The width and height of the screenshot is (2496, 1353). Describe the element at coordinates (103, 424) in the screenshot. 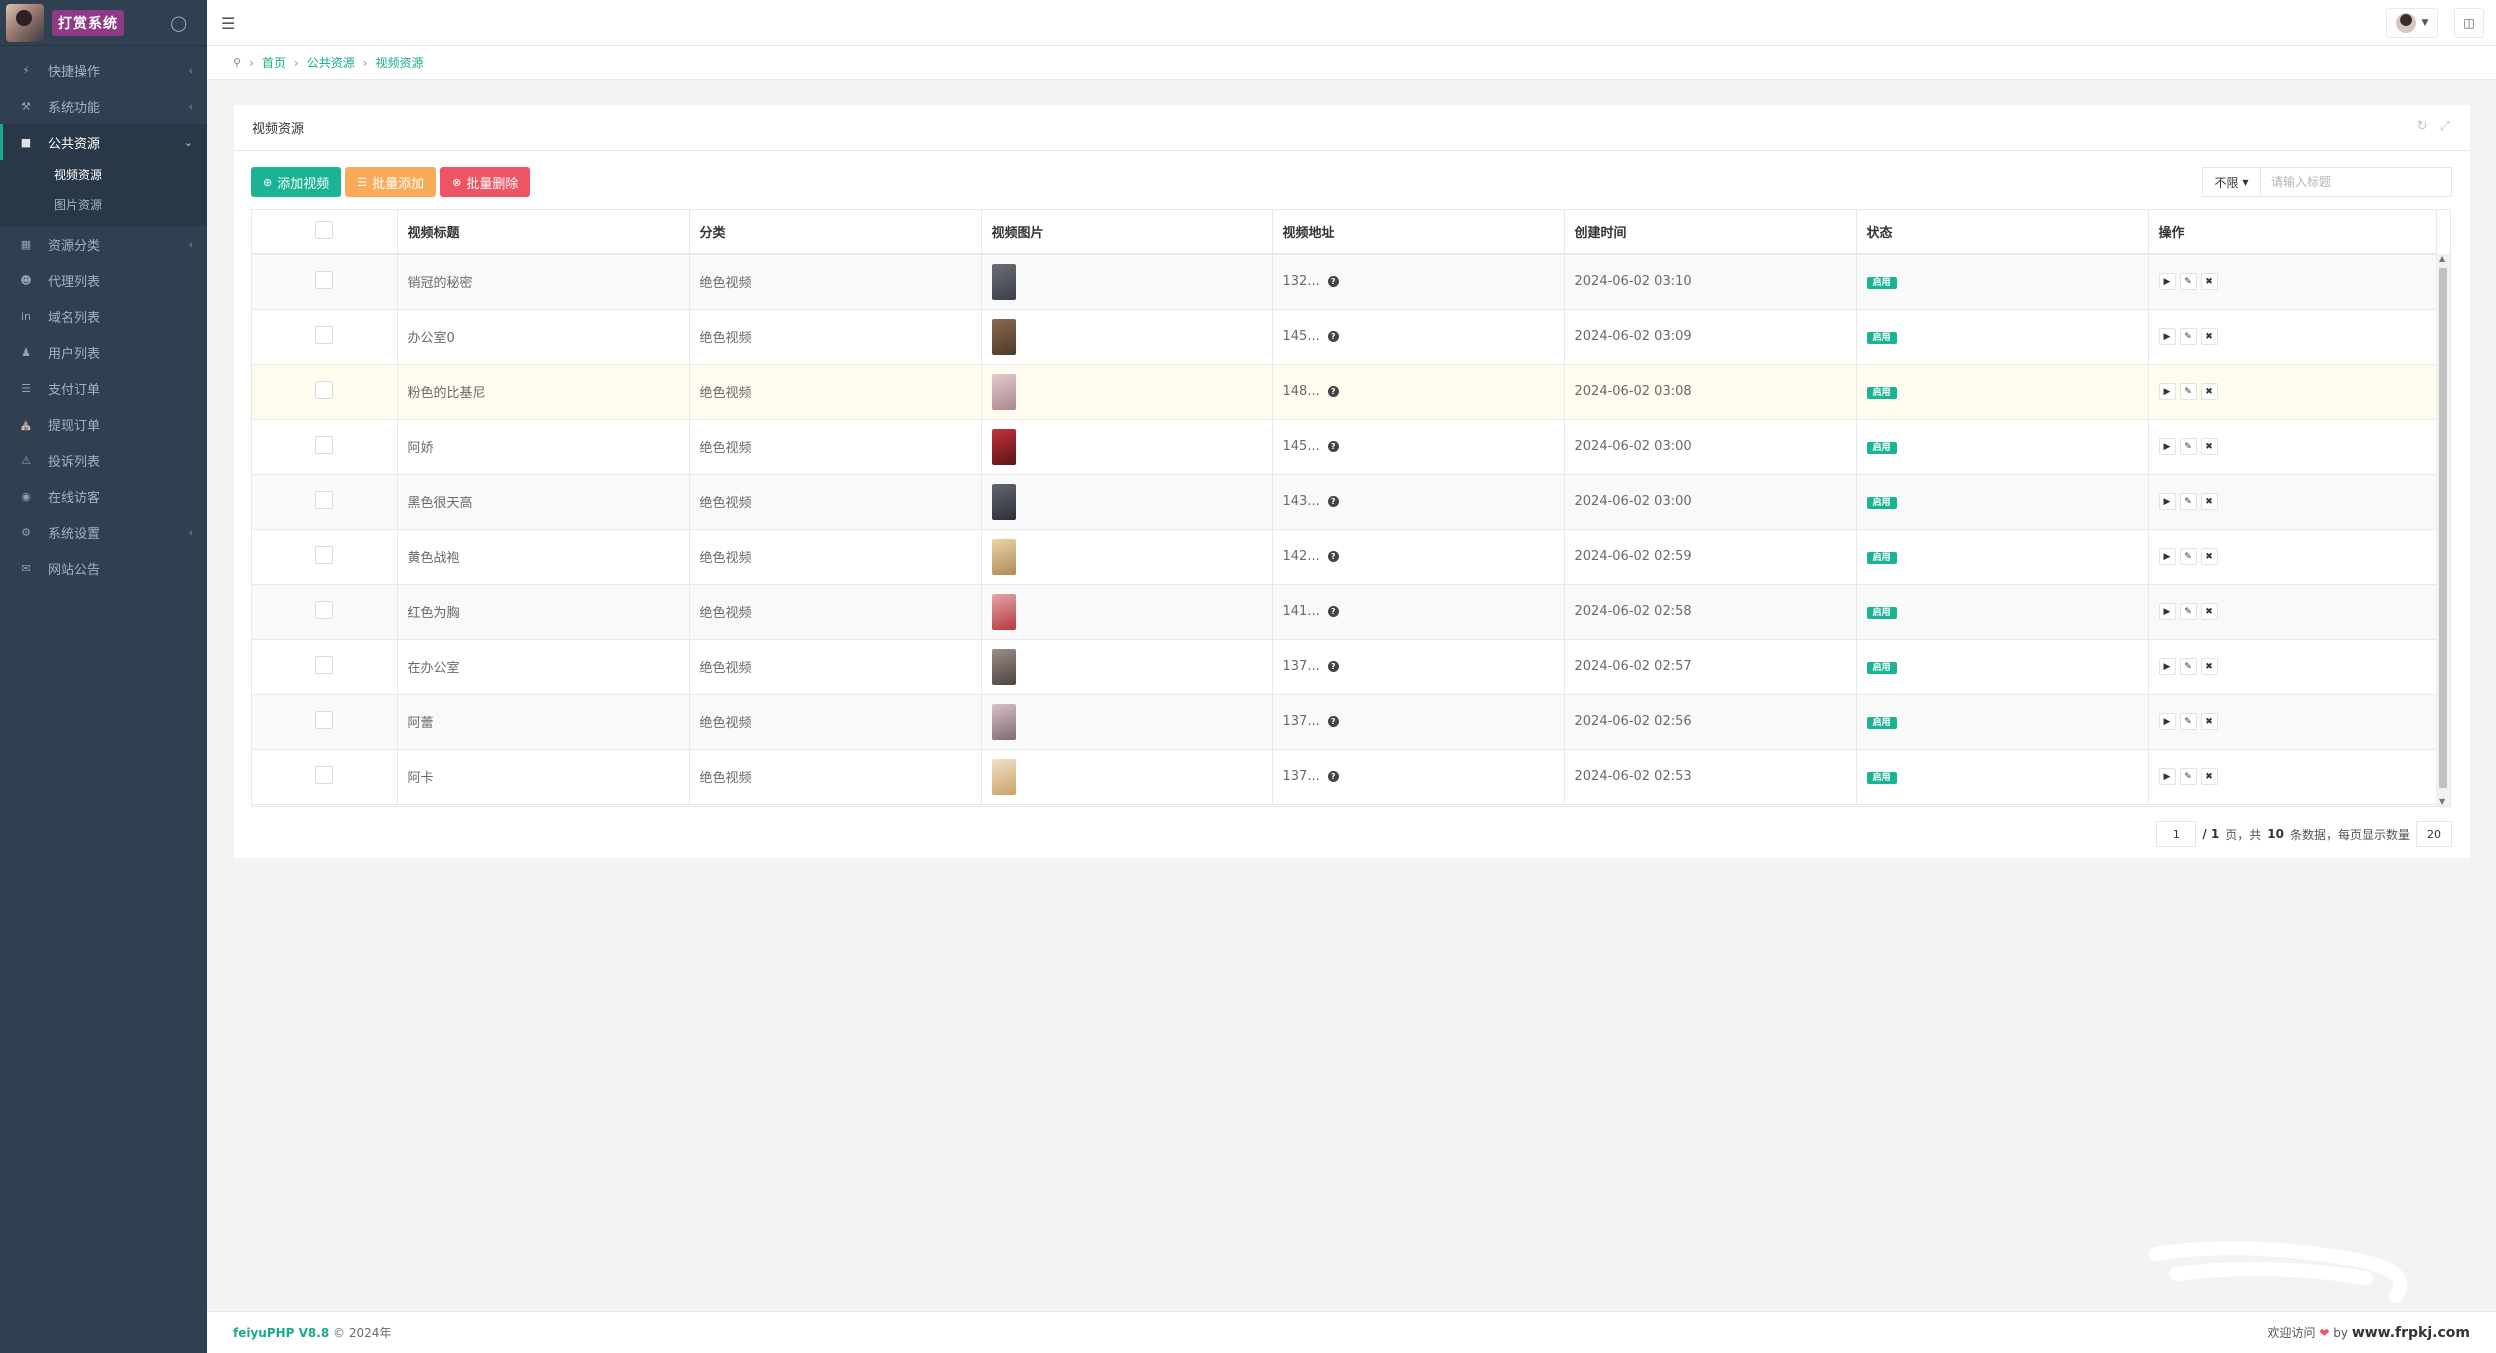

I see `sidebar-item-withdraw-orders: ⛪ 提现订单` at that location.